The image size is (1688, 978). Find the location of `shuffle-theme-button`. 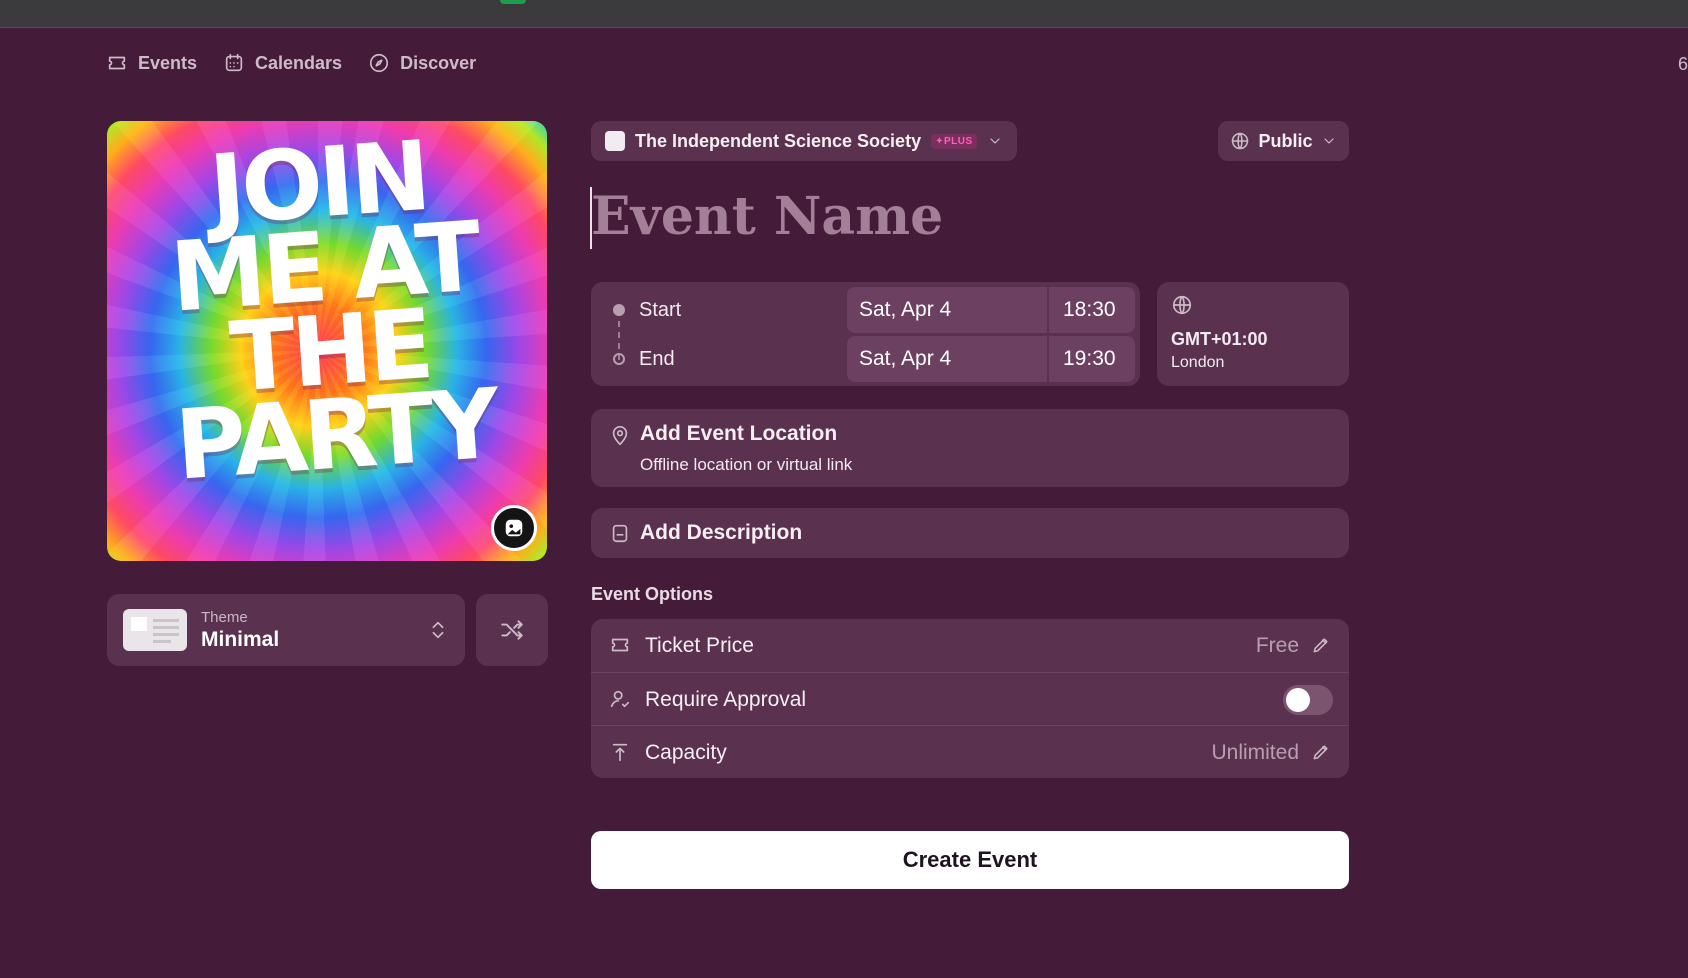

shuffle-theme-button is located at coordinates (512, 630).